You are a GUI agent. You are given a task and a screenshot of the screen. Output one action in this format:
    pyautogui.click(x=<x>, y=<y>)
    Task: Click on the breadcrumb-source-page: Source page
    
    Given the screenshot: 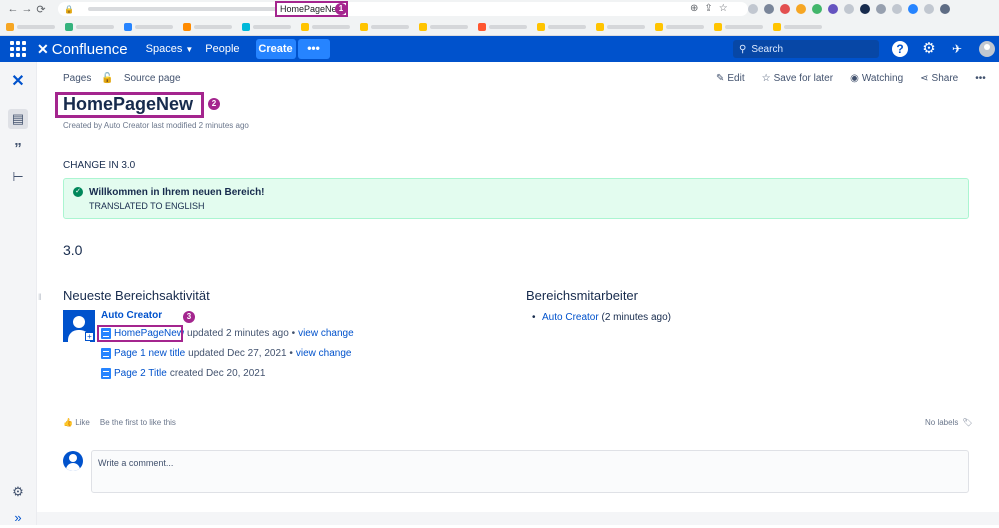 What is the action you would take?
    pyautogui.click(x=152, y=78)
    